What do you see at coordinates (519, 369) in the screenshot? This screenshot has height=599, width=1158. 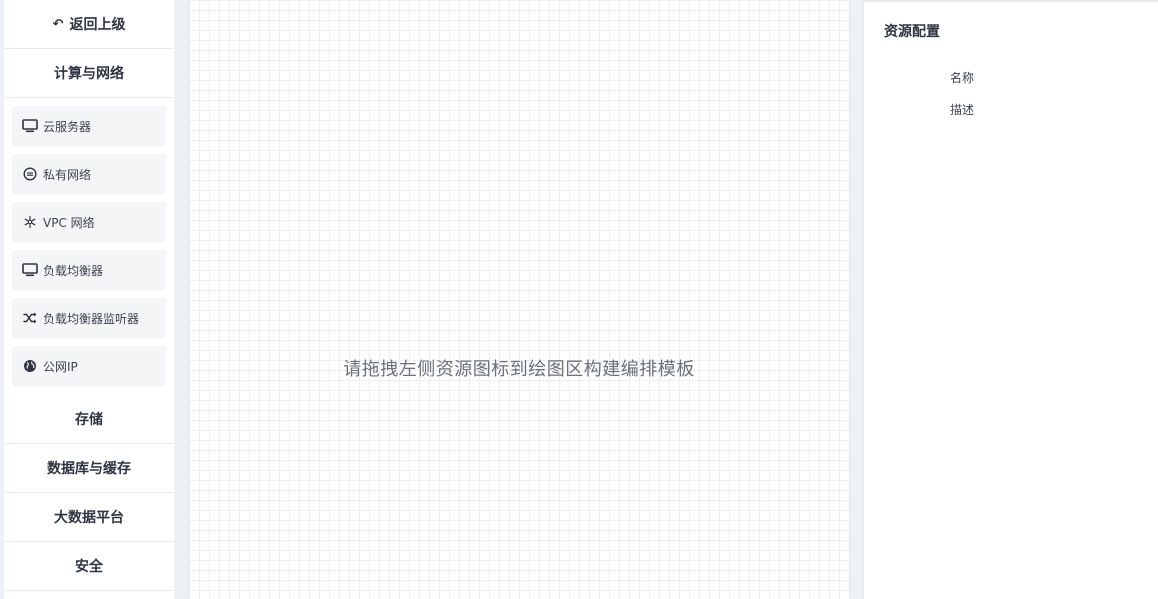 I see `canvas-hint-text: 请拖拽左侧资源图标到绘图区构建编排模板` at bounding box center [519, 369].